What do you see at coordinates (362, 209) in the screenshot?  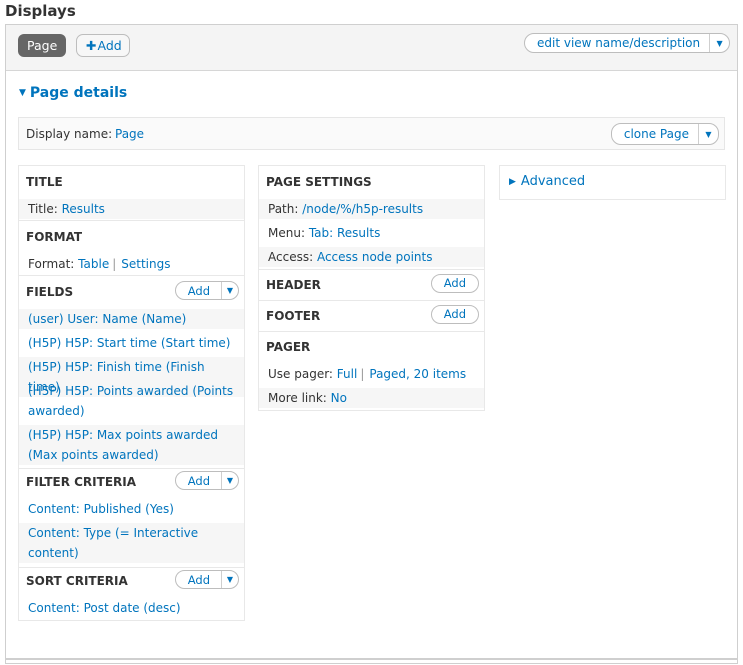 I see `path-value-link: /node/%/h5p-results` at bounding box center [362, 209].